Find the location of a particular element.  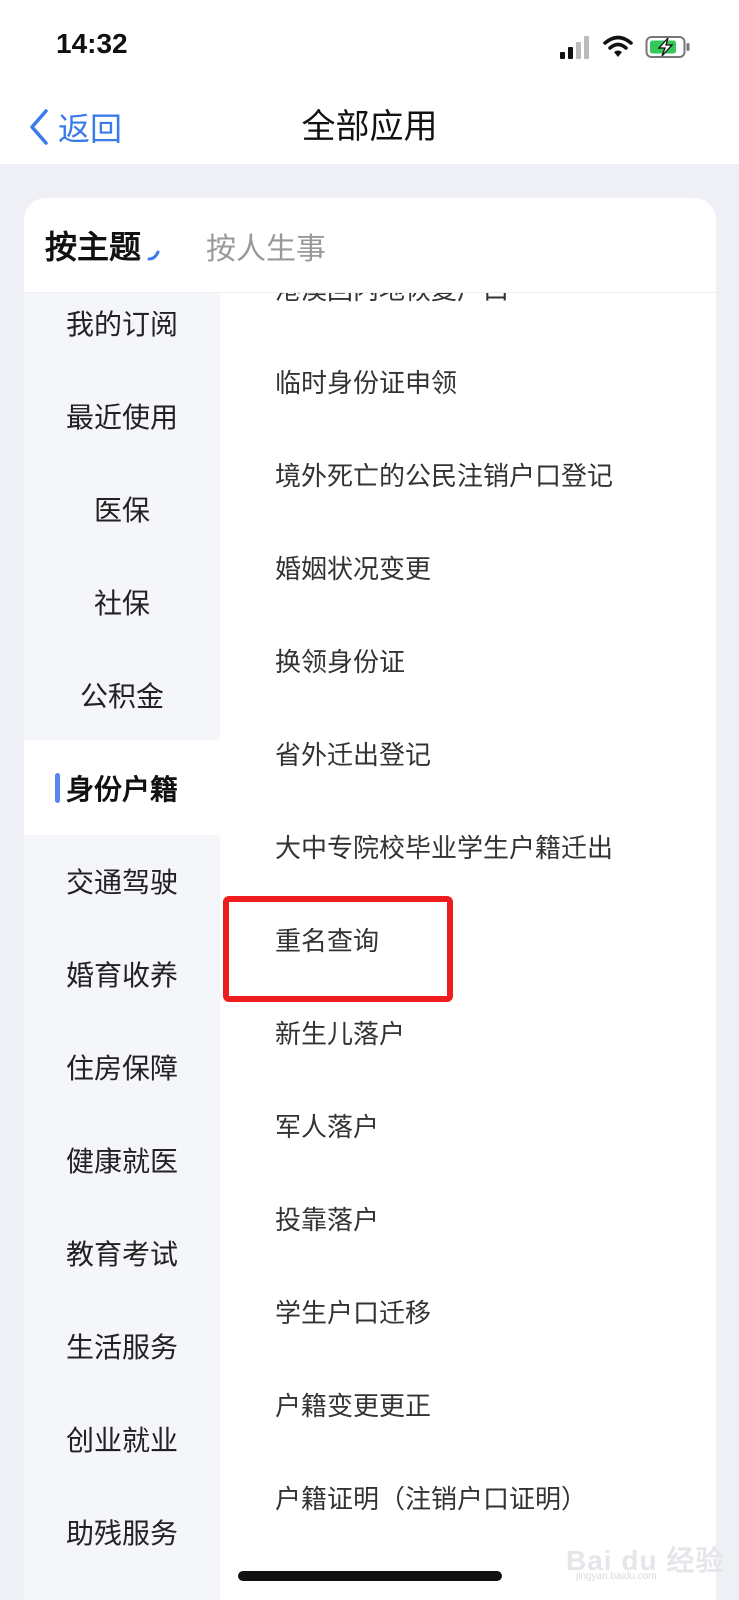

watermark-url: jingyan.baidu.com is located at coordinates (616, 1576).